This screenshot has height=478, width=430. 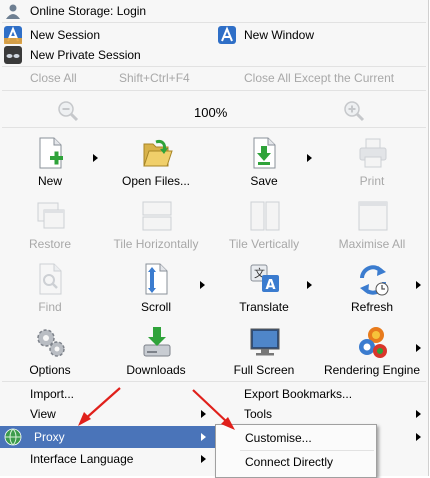 What do you see at coordinates (264, 278) in the screenshot?
I see `translate-icon: 文 A` at bounding box center [264, 278].